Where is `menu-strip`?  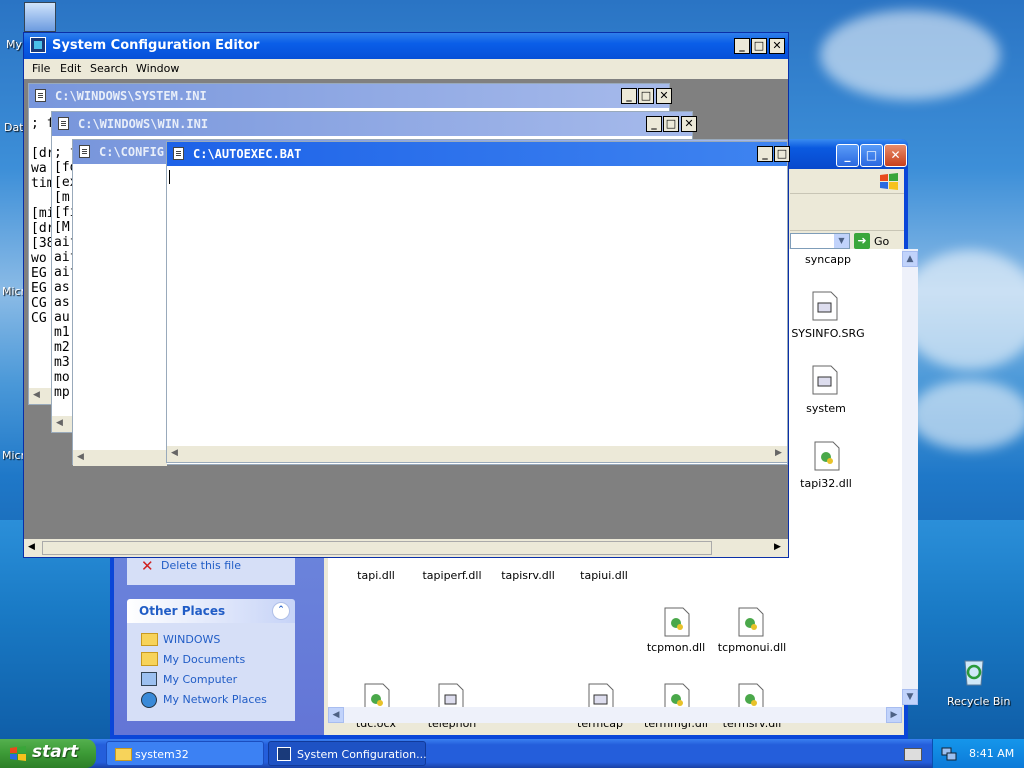
menu-strip is located at coordinates (847, 181).